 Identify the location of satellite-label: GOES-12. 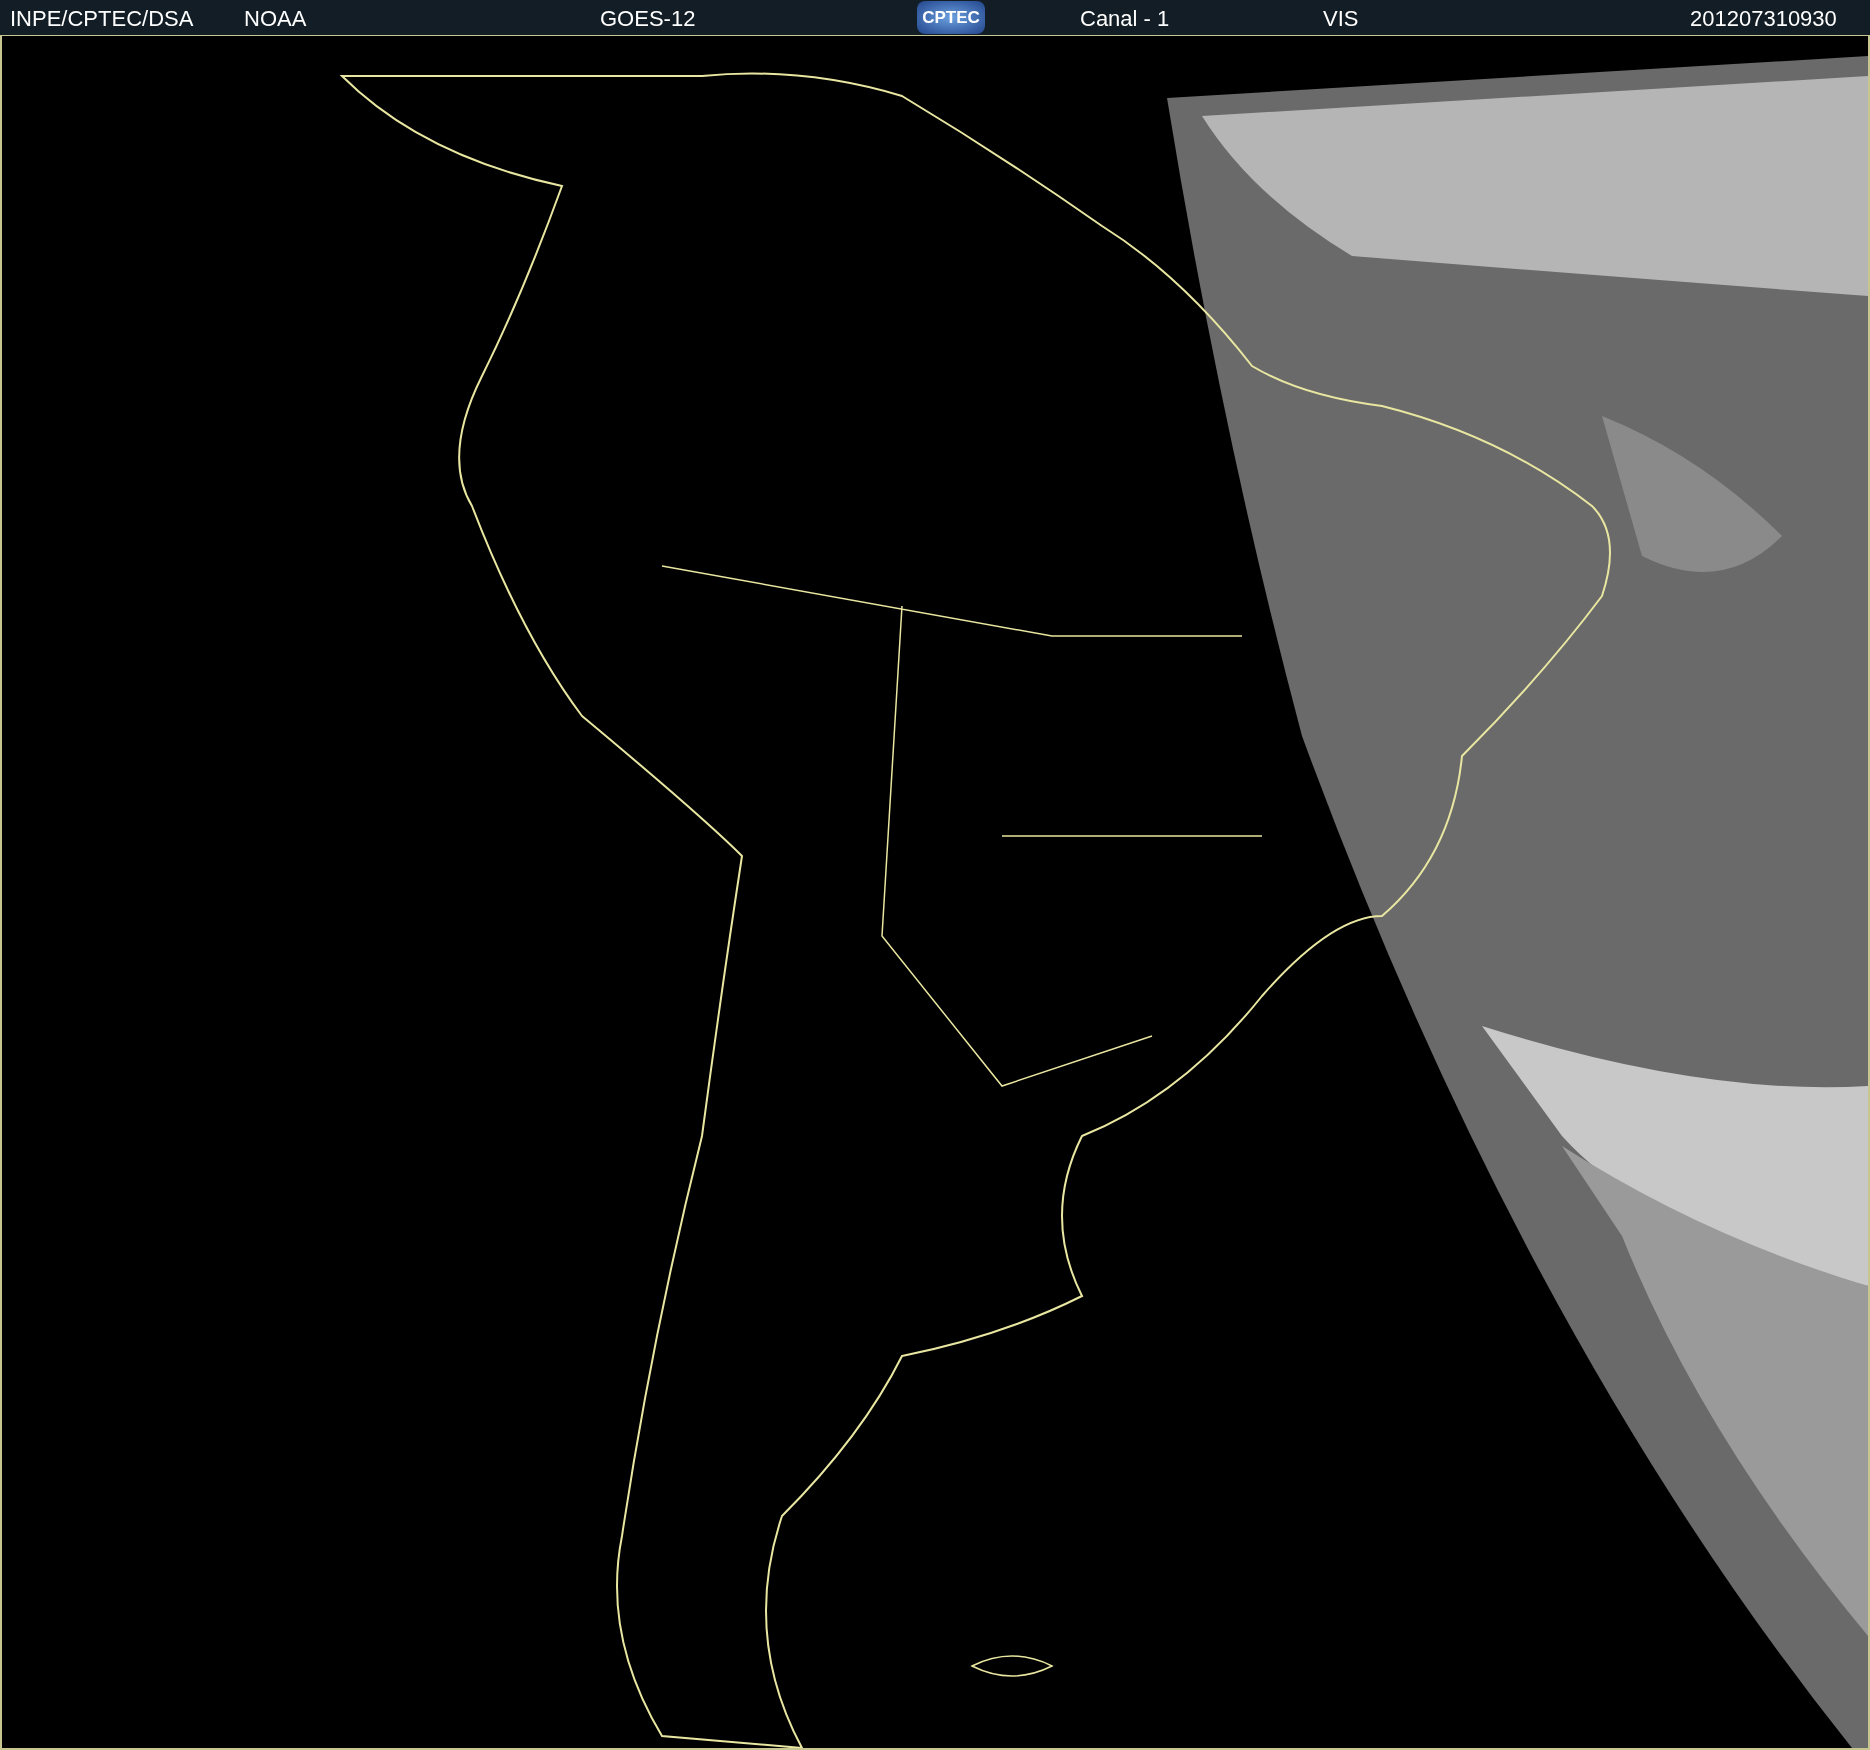
(648, 19).